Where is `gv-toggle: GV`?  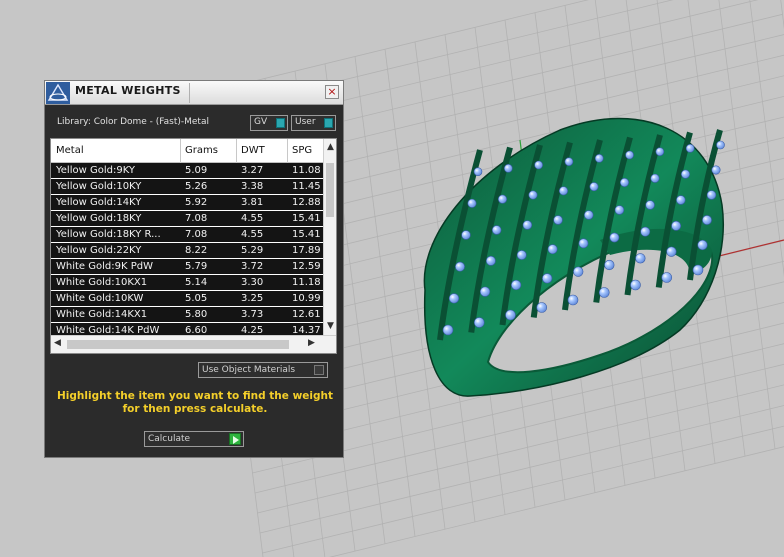 gv-toggle: GV is located at coordinates (269, 123).